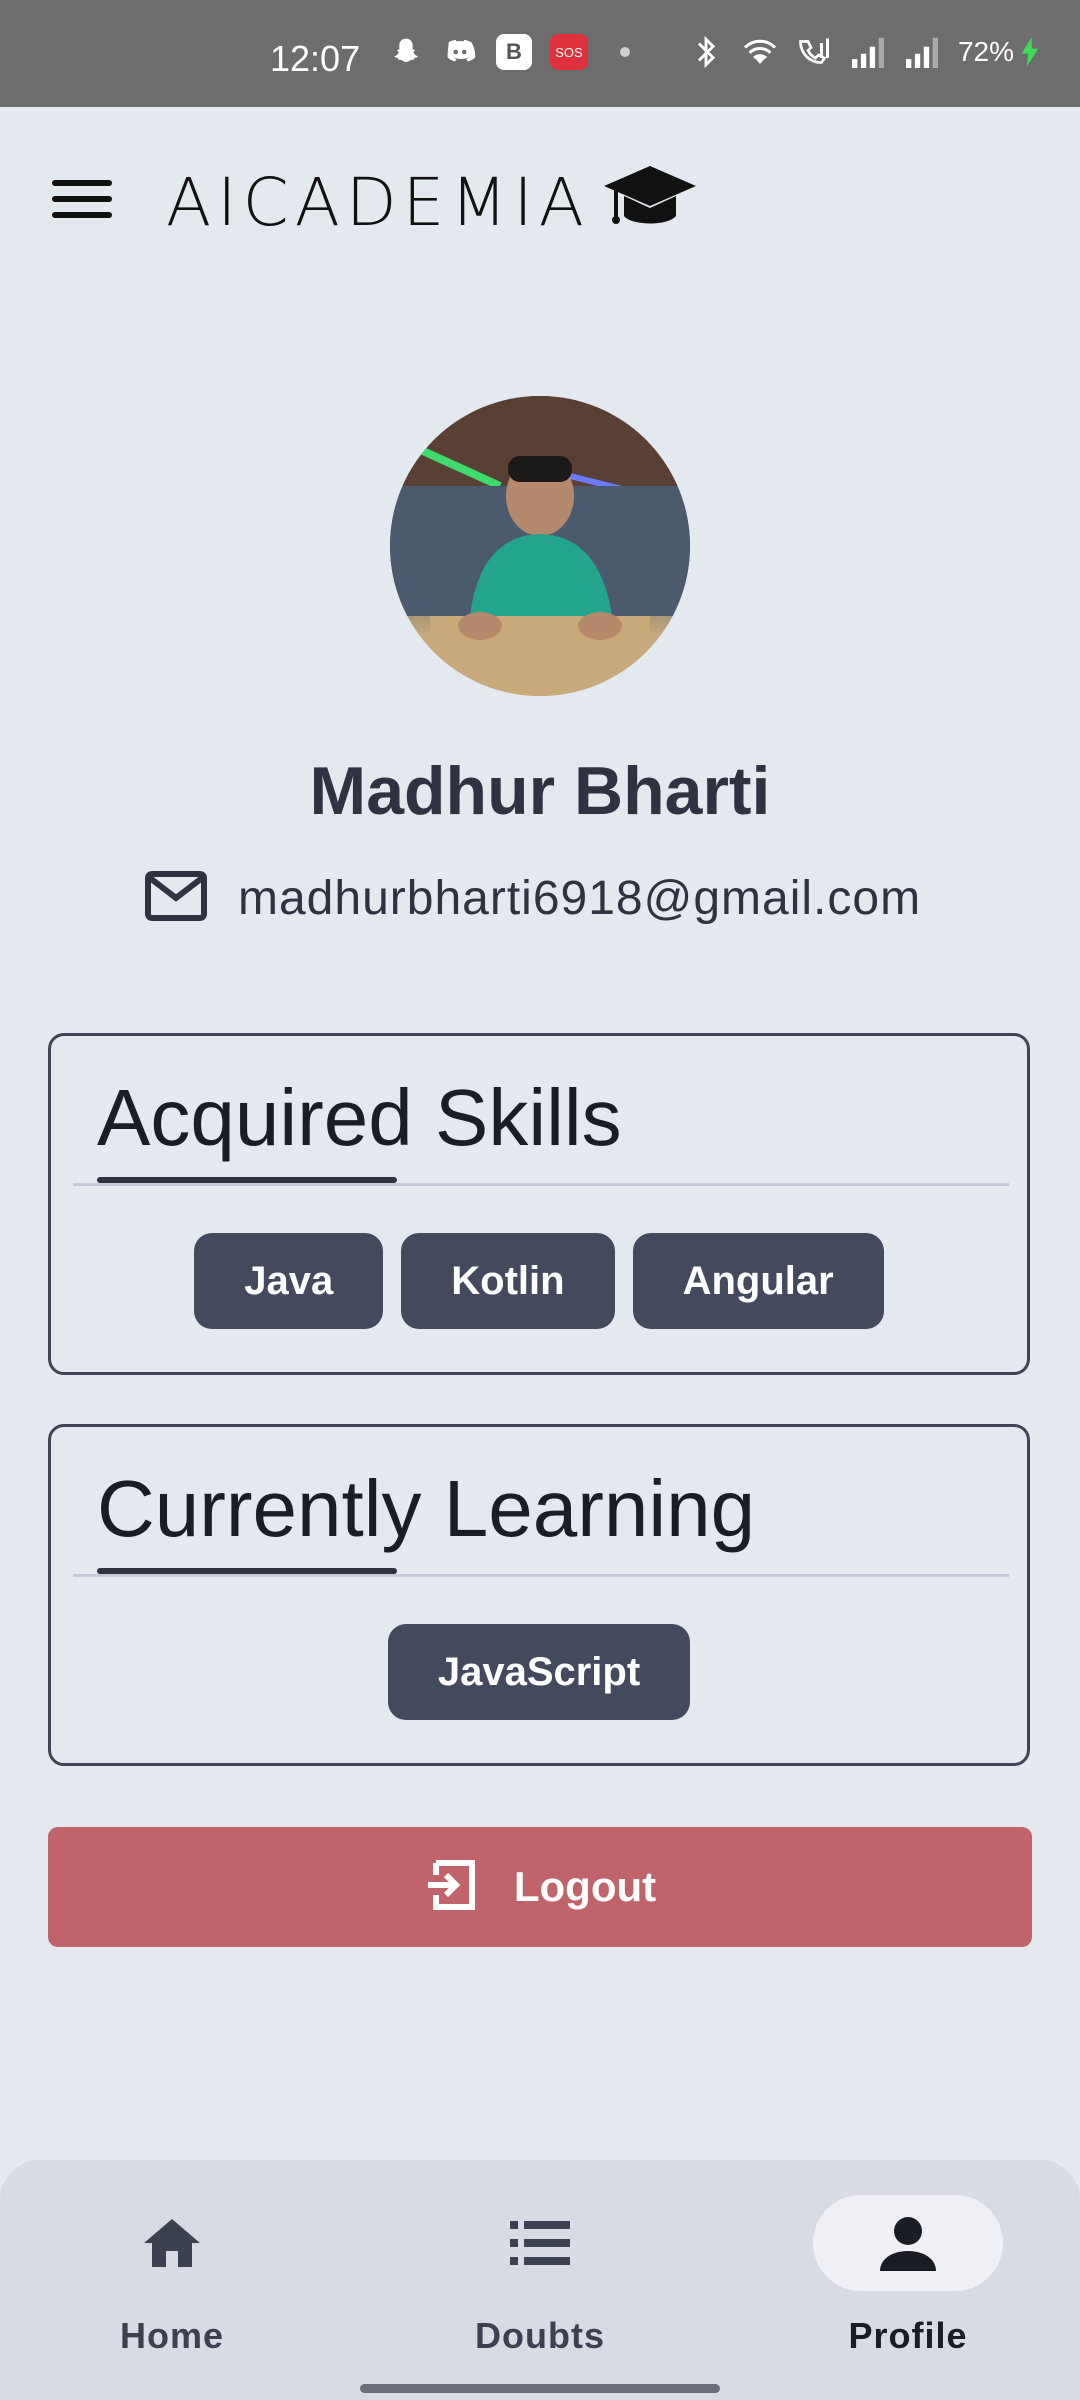 This screenshot has height=2400, width=1080. I want to click on person-icon, so click(908, 2243).